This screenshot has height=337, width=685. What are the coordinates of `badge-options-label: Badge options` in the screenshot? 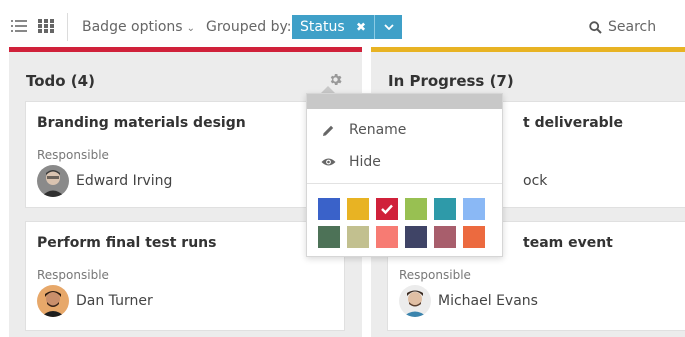 It's located at (132, 27).